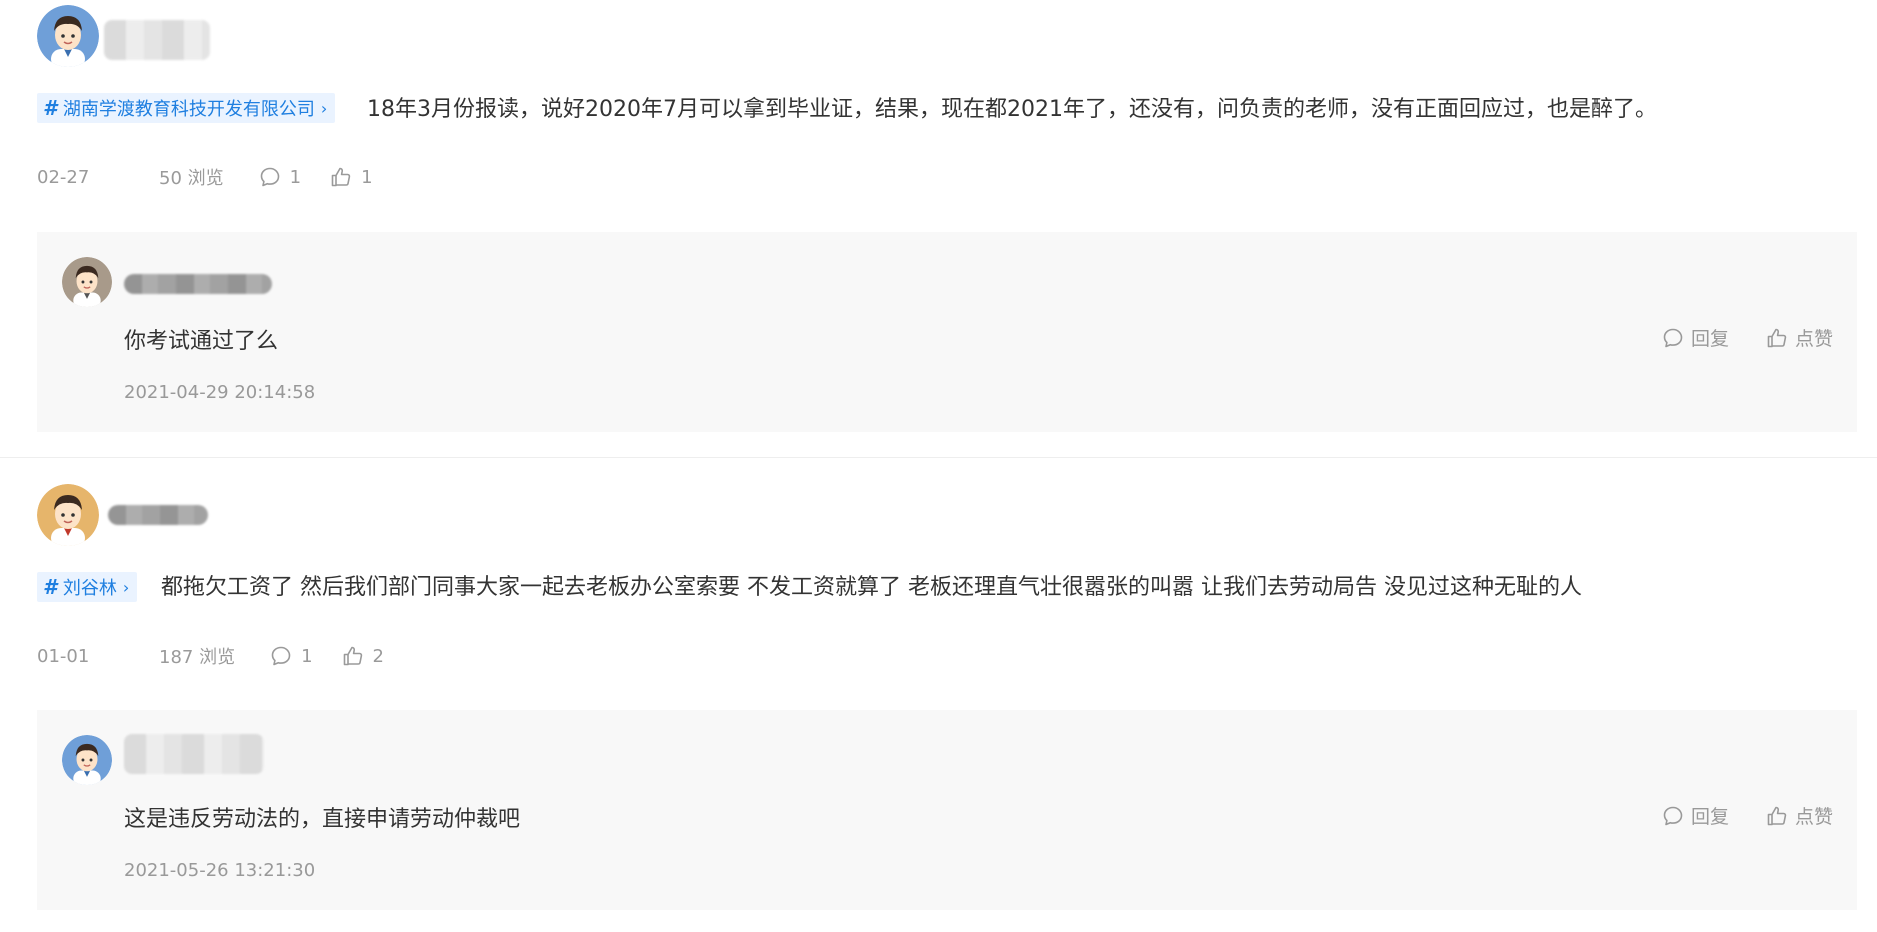 This screenshot has width=1877, height=932. What do you see at coordinates (220, 870) in the screenshot?
I see `reply-timestamp: 2021-05-26 13:21:30` at bounding box center [220, 870].